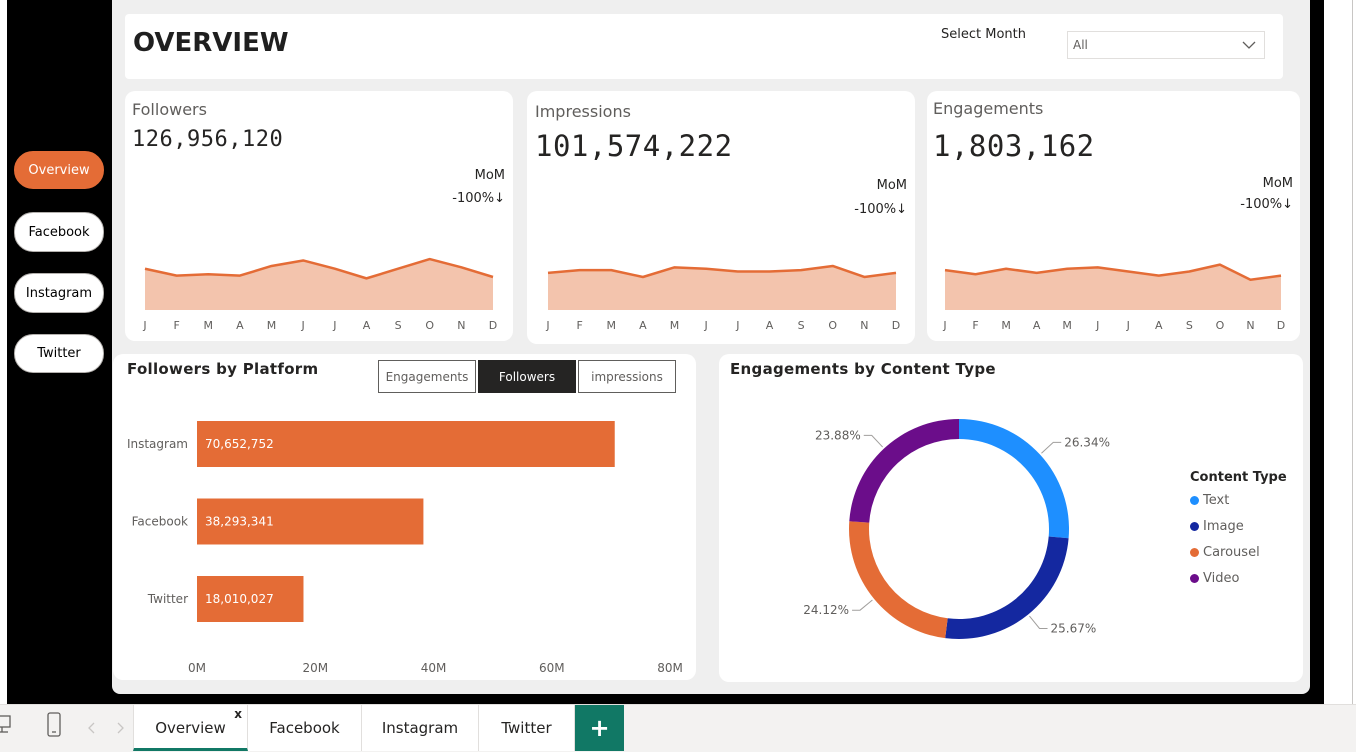 The height and width of the screenshot is (752, 1356). I want to click on toggle-followers-label: Followers, so click(527, 376).